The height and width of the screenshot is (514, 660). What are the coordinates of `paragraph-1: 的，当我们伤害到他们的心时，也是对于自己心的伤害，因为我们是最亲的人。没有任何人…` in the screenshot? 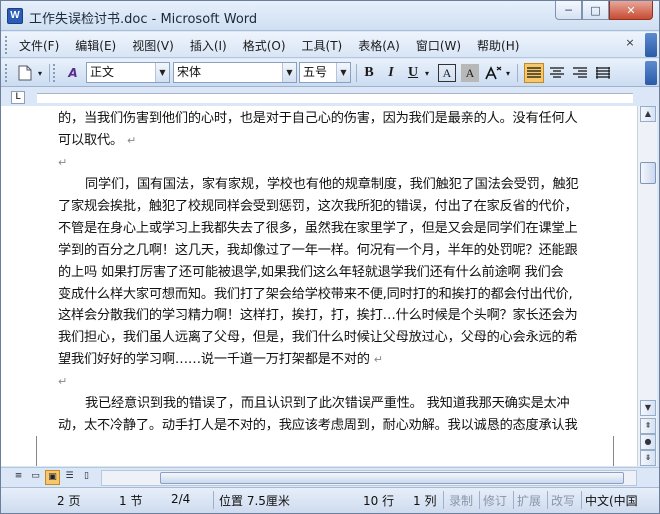 It's located at (337, 130).